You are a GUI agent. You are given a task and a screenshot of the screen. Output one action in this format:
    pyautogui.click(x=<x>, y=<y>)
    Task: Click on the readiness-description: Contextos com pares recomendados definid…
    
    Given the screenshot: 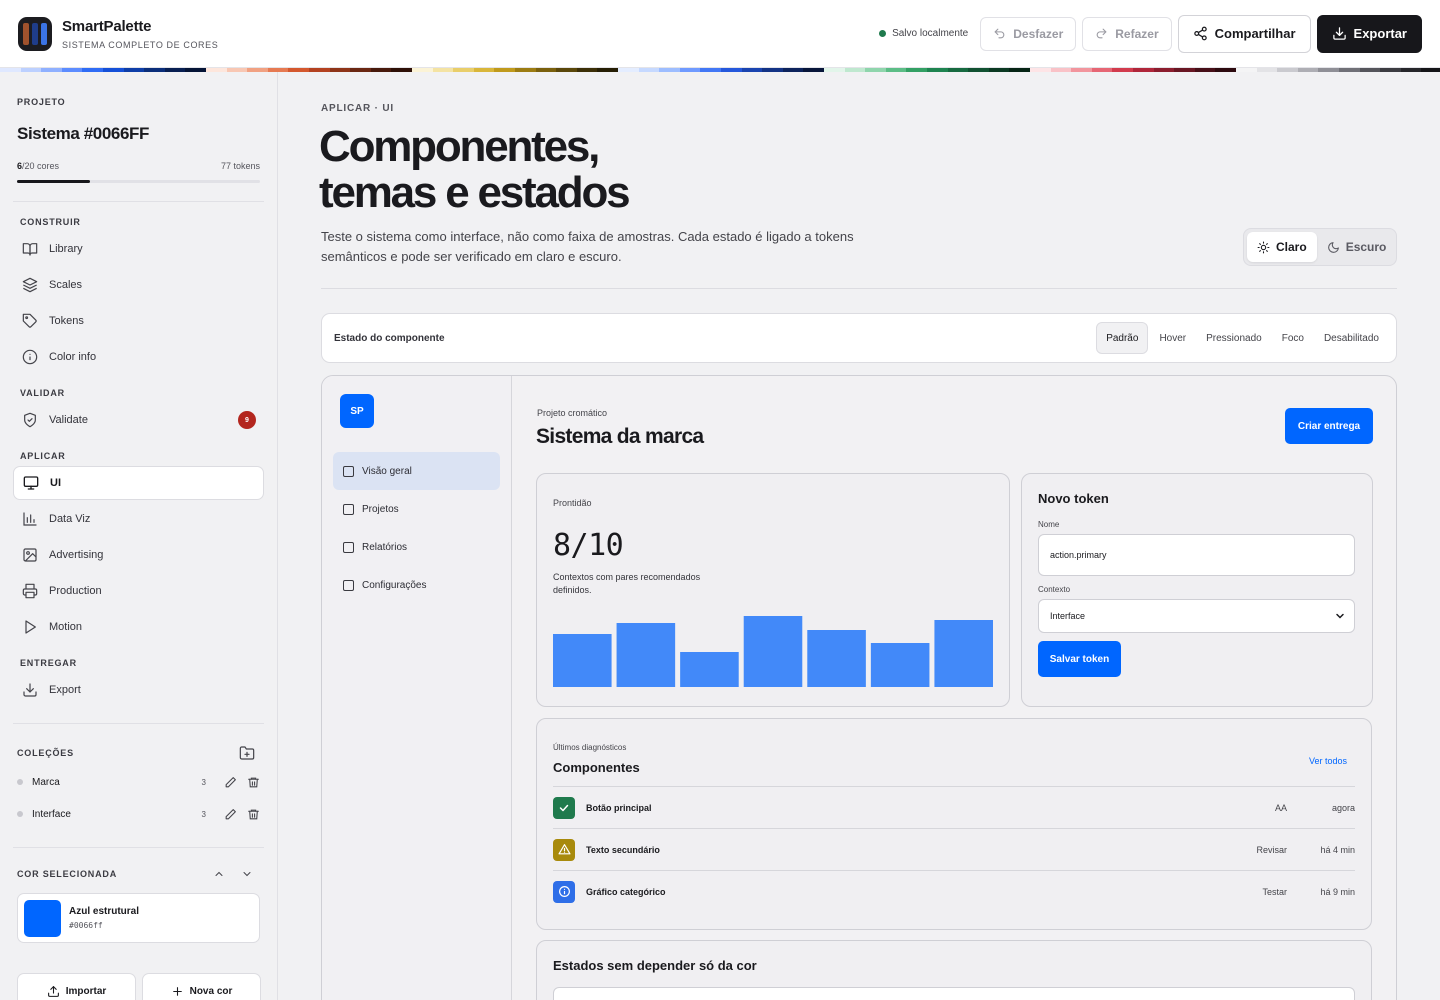 What is the action you would take?
    pyautogui.click(x=627, y=583)
    